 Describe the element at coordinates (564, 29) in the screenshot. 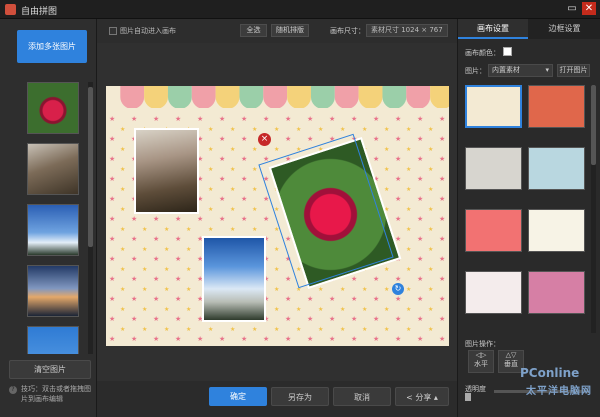

I see `tab-border-settings: 边框设置` at that location.